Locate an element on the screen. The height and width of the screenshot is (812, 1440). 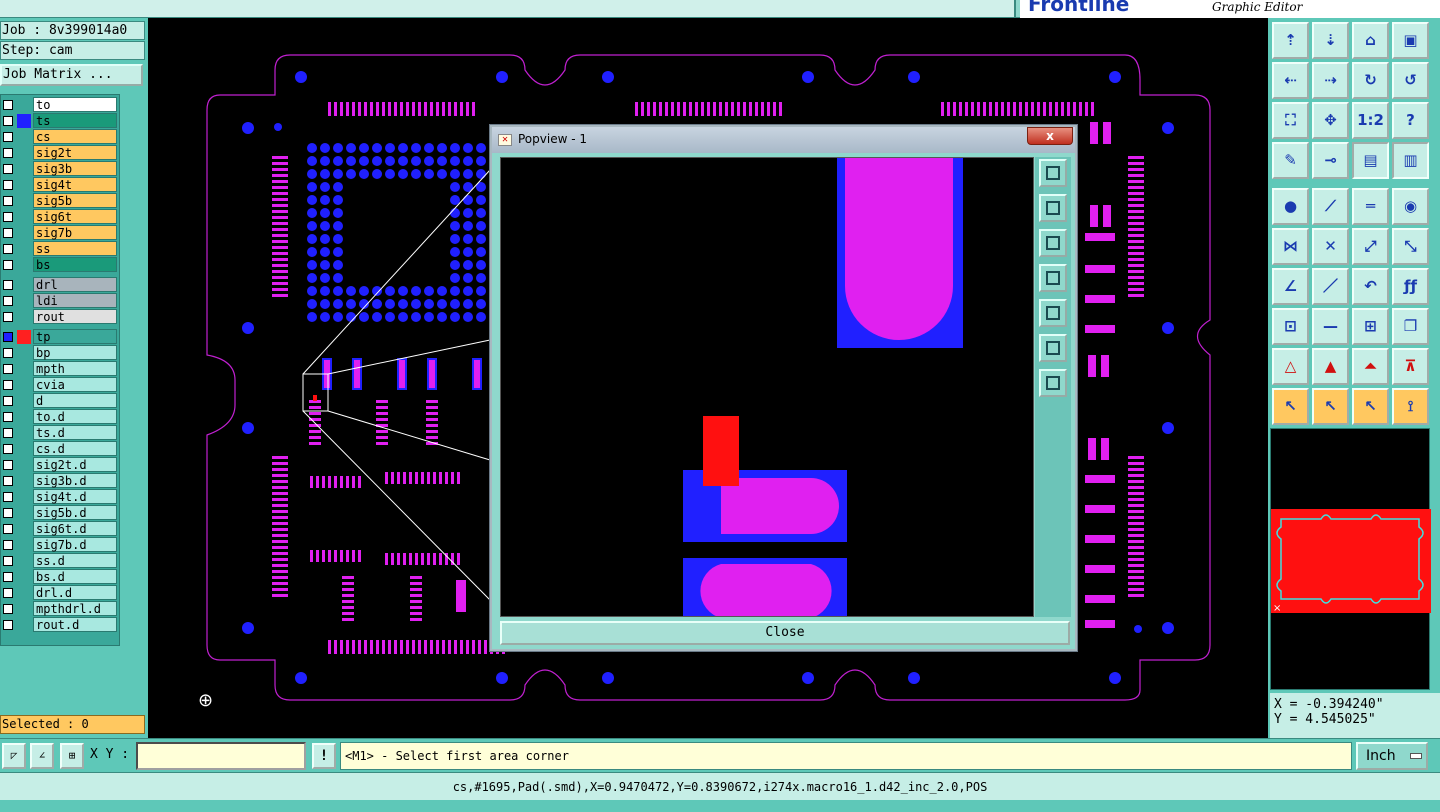
layer-row-tp: tp is located at coordinates (60, 337).